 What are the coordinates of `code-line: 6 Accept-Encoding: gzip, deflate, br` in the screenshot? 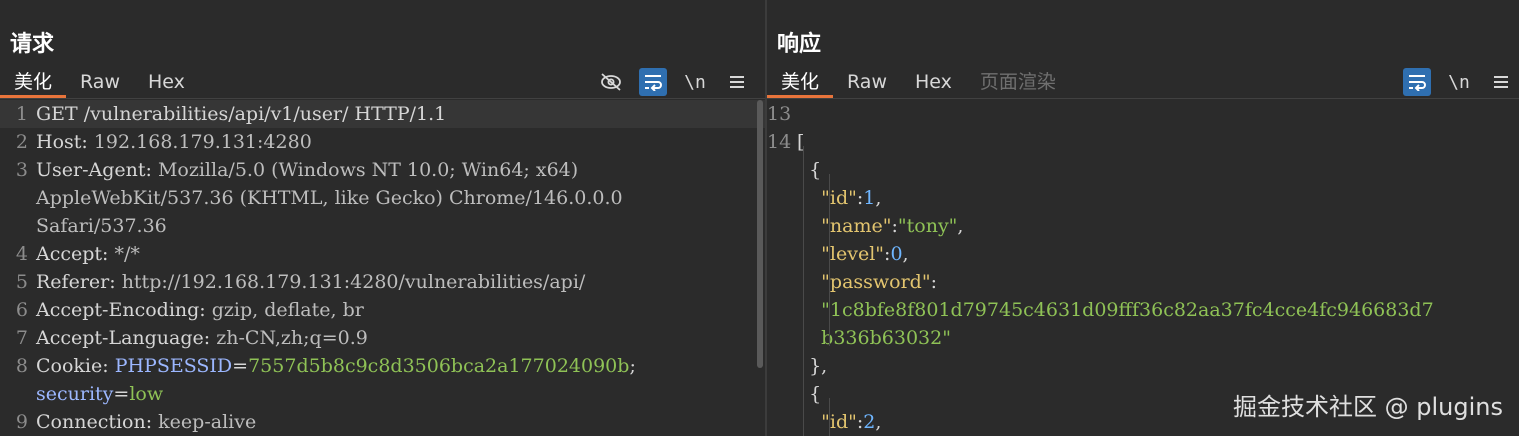 It's located at (382, 310).